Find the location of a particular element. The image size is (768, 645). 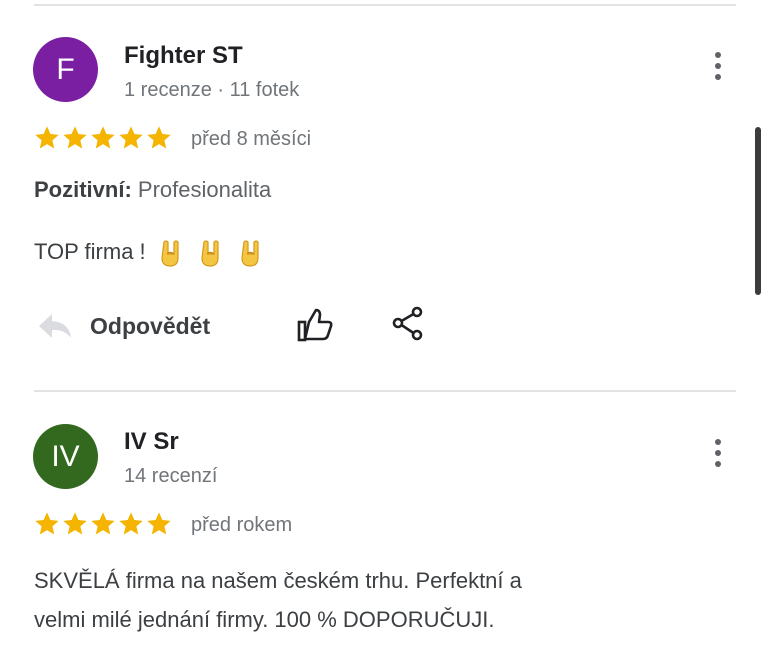

review-text-content: TOP firma ! is located at coordinates (90, 251).